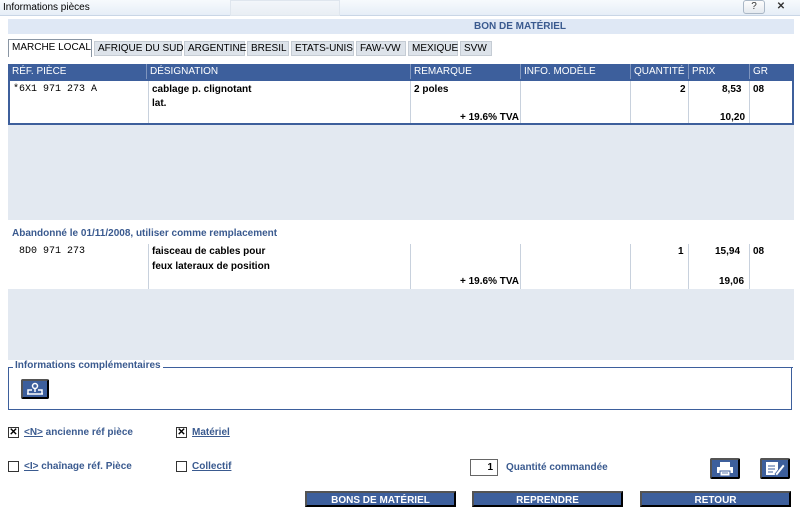  Describe the element at coordinates (211, 432) in the screenshot. I see `materiel-label: Matériel` at that location.